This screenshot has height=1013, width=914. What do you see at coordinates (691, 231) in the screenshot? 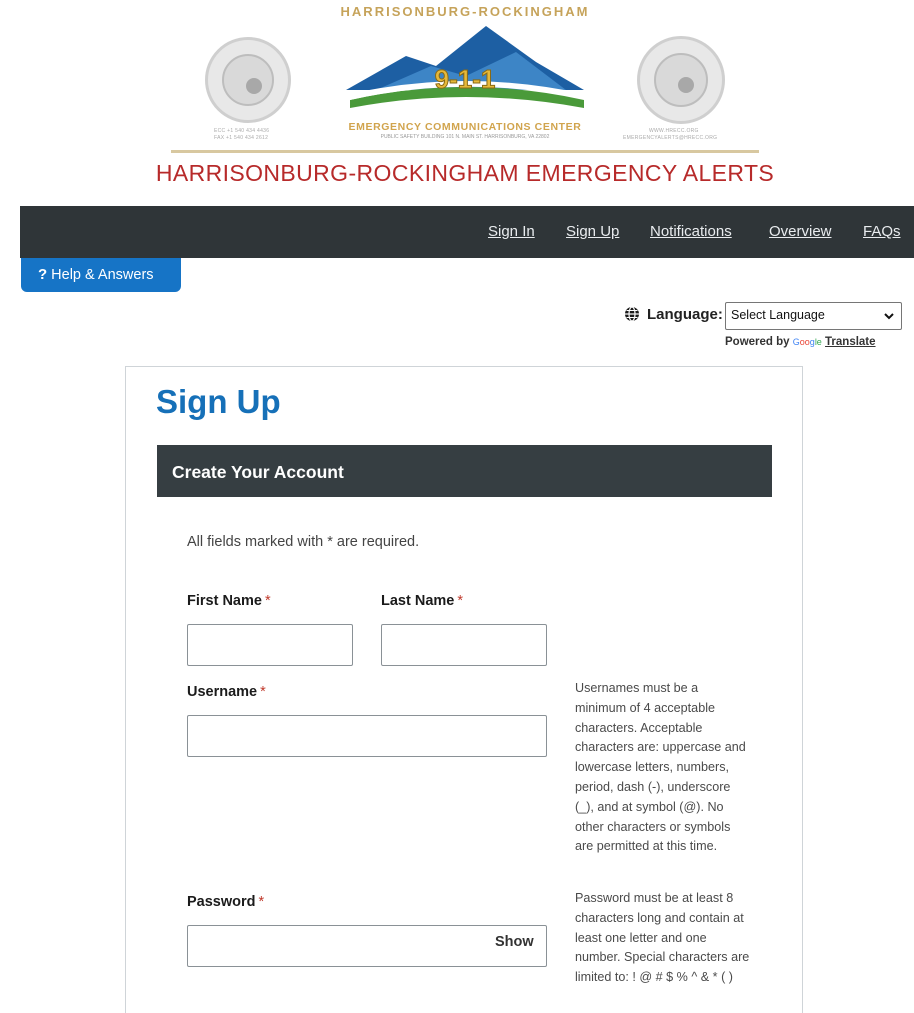
I see `nav-notifications: Notifications` at bounding box center [691, 231].